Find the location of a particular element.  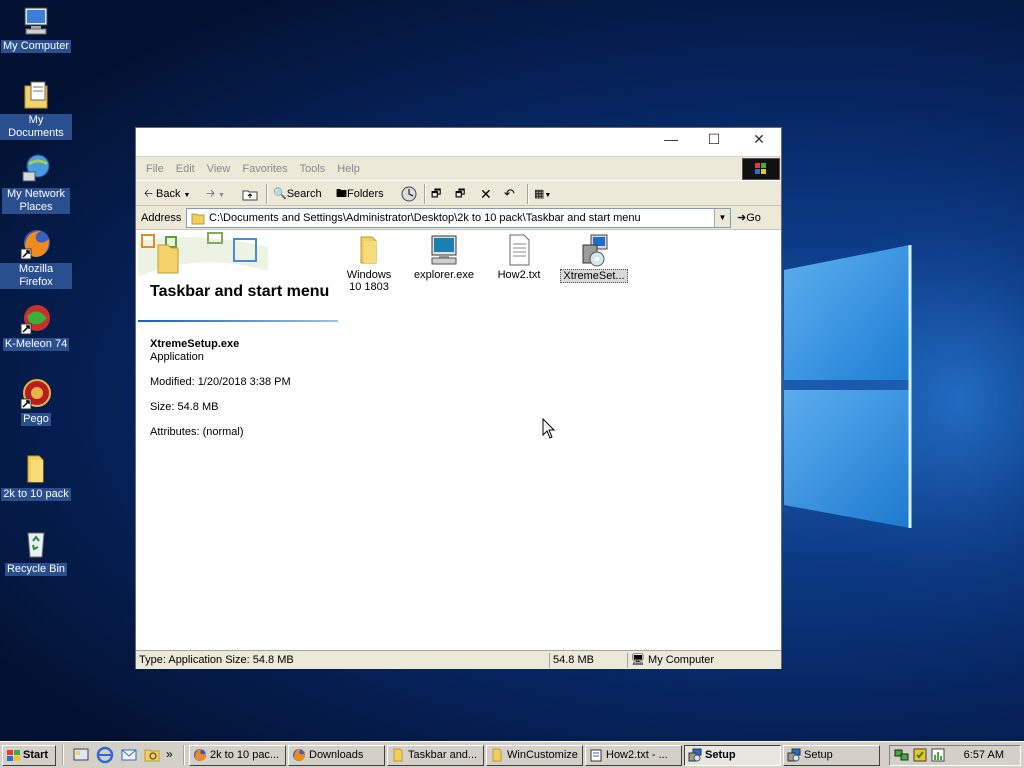

desktop-icon-my-documents: My Documents is located at coordinates (36, 109).